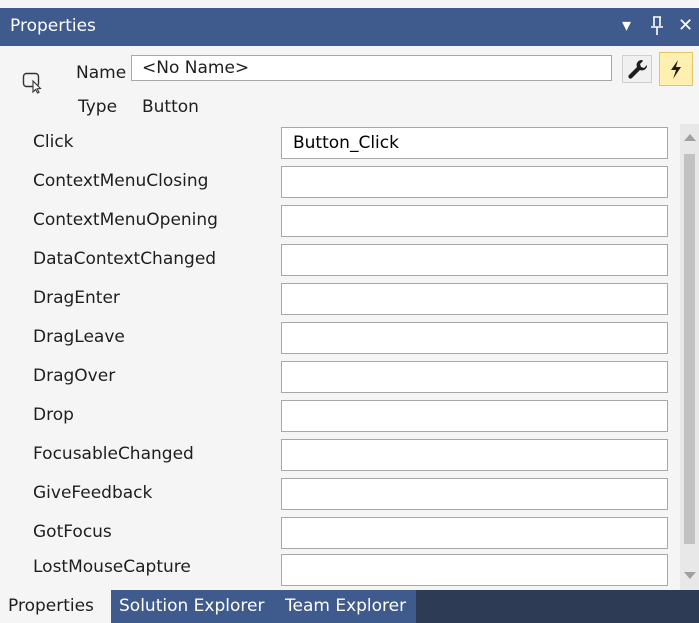 Image resolution: width=699 pixels, height=623 pixels. Describe the element at coordinates (101, 73) in the screenshot. I see `name-label: Name` at that location.